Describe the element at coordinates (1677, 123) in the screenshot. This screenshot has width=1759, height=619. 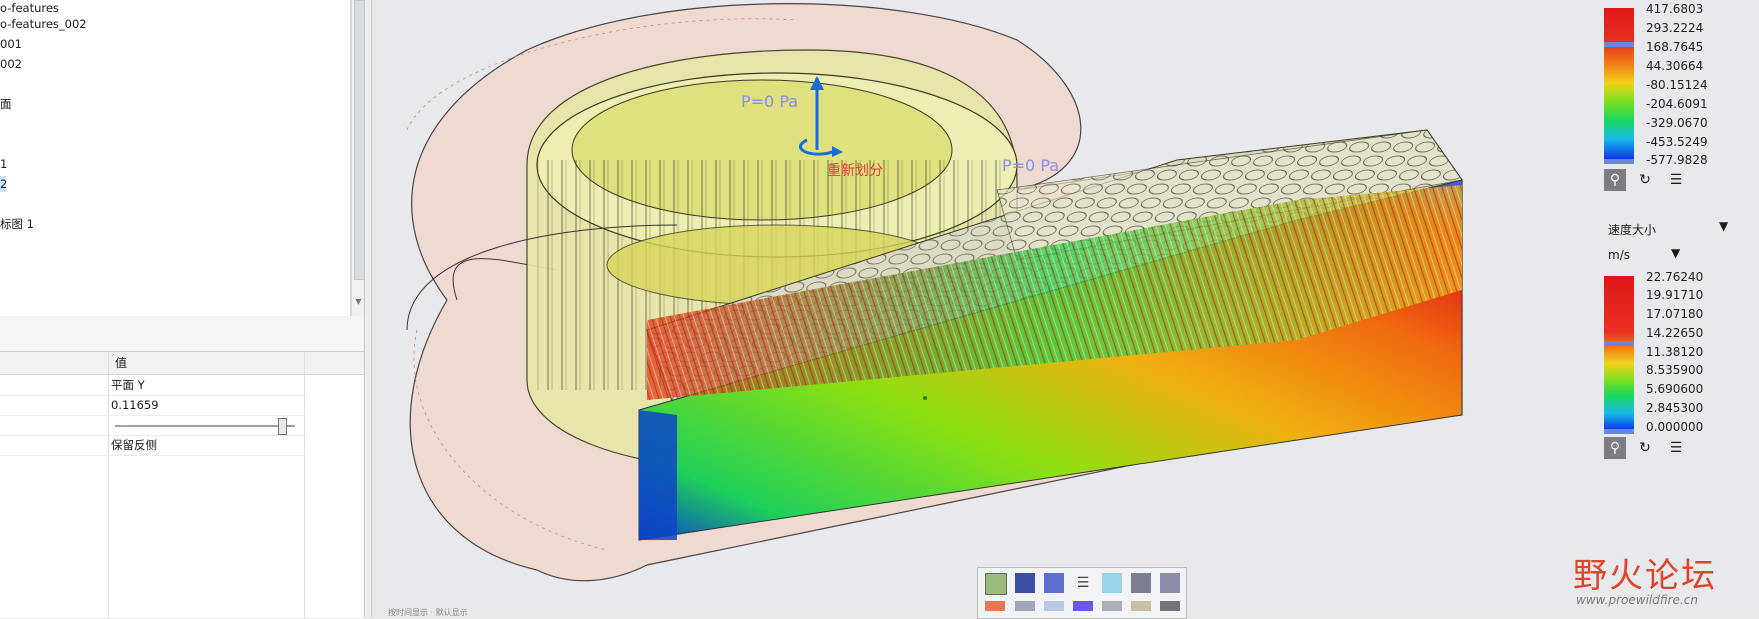
I see `pressure-legend-value: -329.0670` at that location.